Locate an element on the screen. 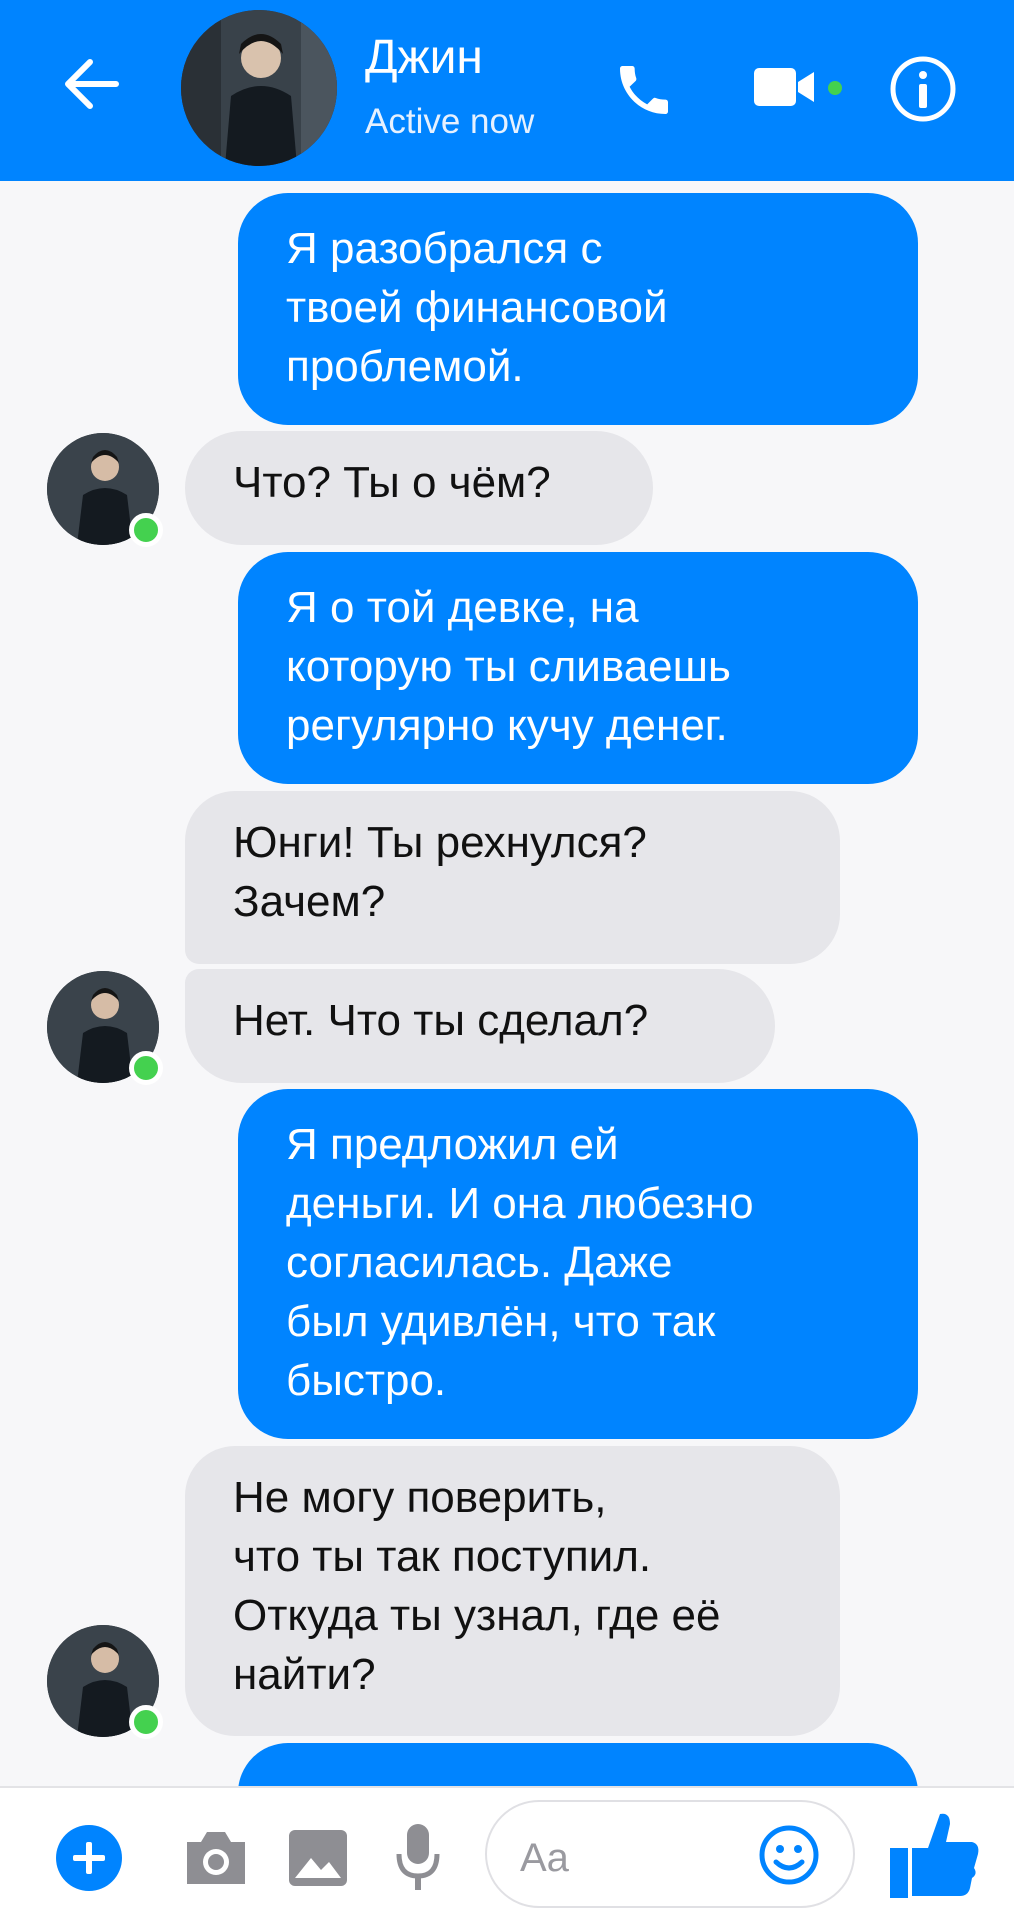 The image size is (1014, 1922). message-bubble-incoming: Юнги! Ты рехнулся? Зачем? is located at coordinates (512, 877).